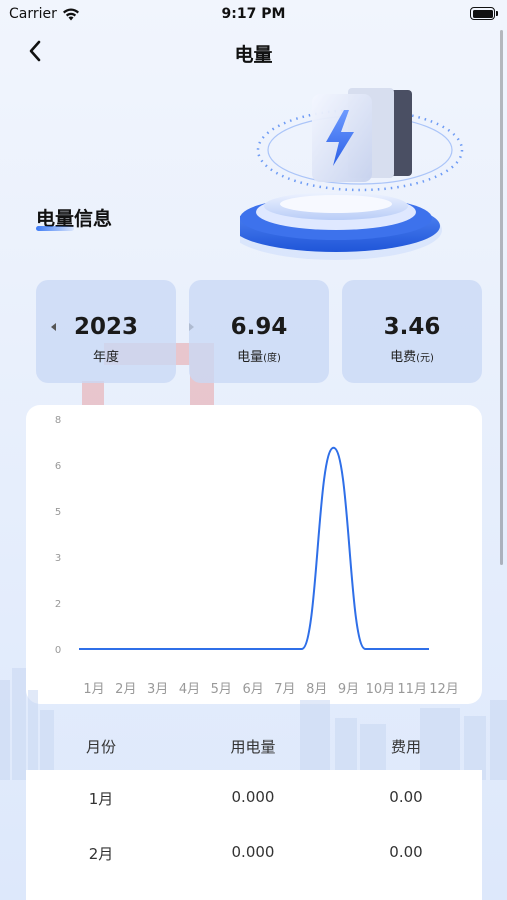 Image resolution: width=507 pixels, height=900 pixels. I want to click on cell-month: 1月, so click(101, 799).